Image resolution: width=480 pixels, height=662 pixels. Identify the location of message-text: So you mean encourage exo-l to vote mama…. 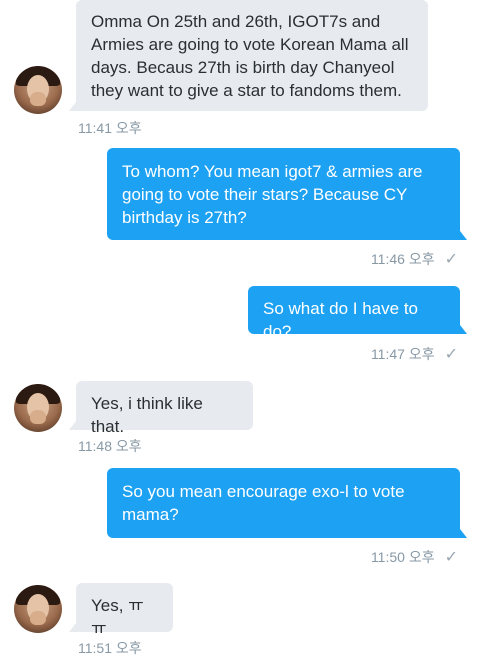
(263, 503).